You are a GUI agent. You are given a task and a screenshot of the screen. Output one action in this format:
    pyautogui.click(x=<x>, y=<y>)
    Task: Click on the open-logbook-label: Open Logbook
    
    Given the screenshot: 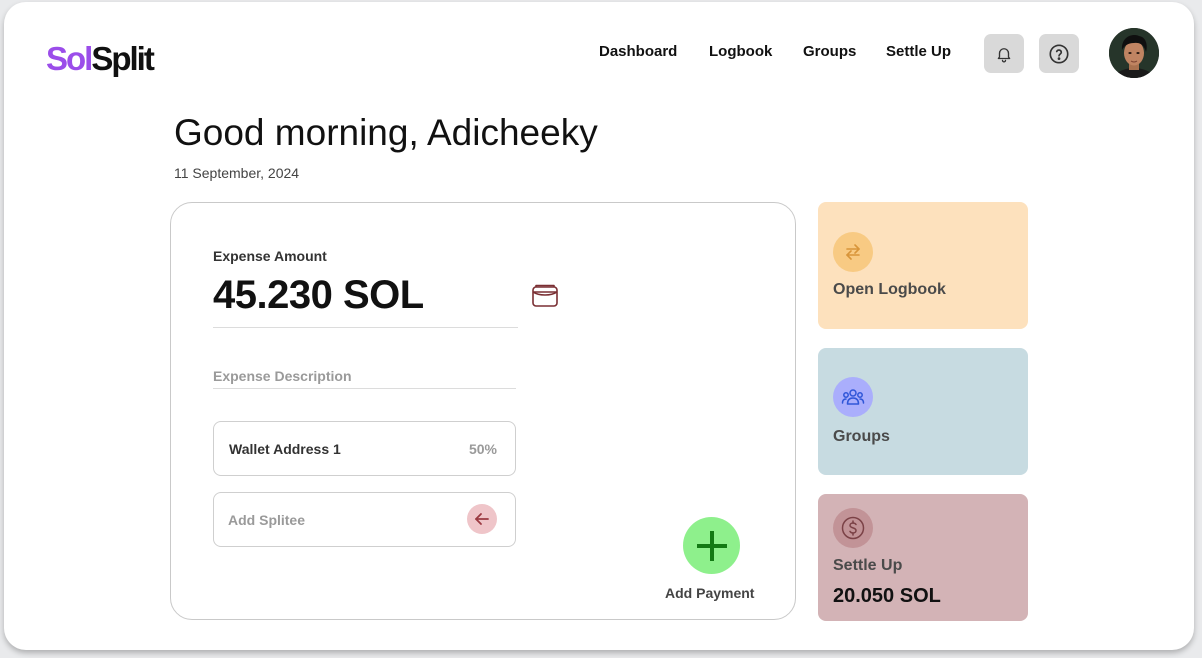 What is the action you would take?
    pyautogui.click(x=889, y=289)
    